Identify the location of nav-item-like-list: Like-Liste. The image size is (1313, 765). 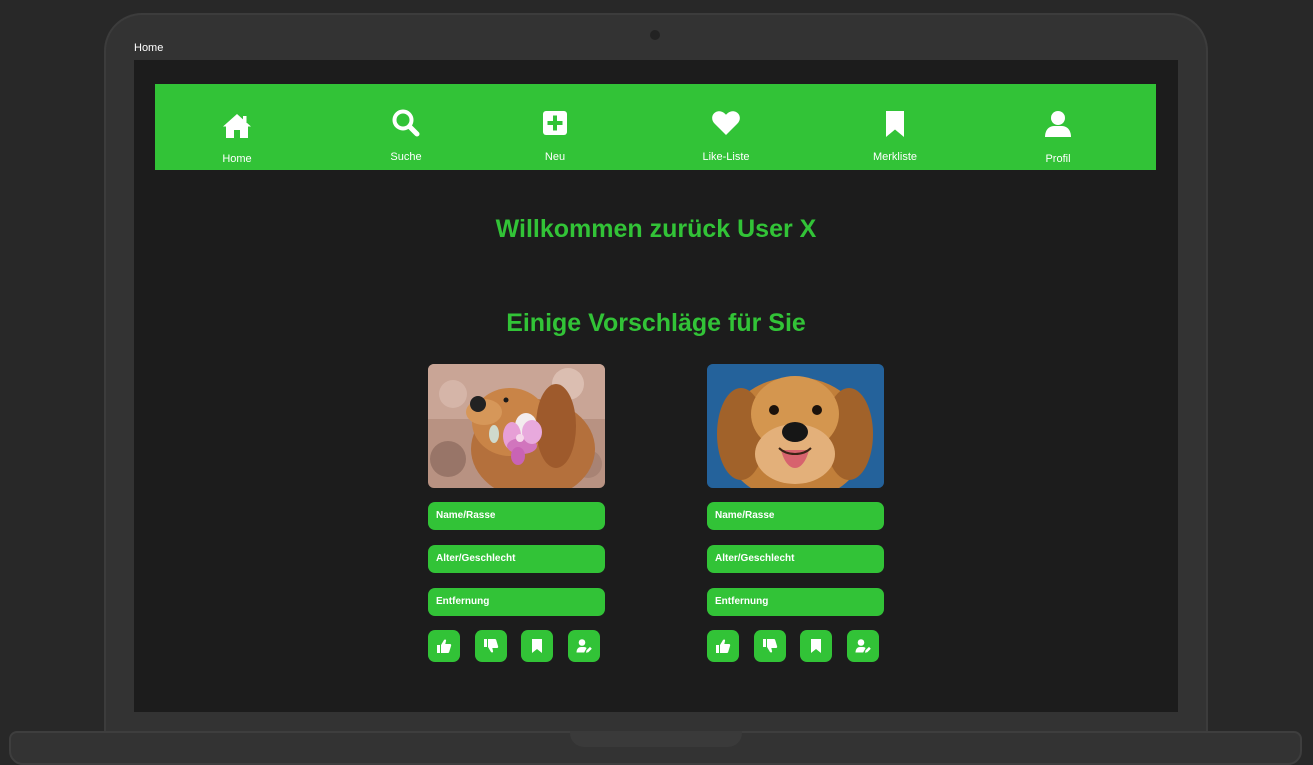
(726, 127).